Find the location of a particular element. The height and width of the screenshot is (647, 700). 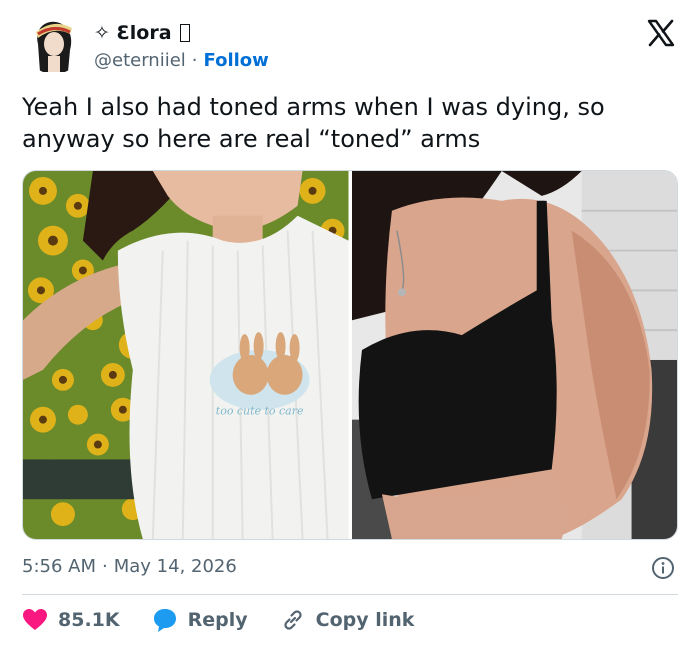

like-count: 85.1K is located at coordinates (89, 620).